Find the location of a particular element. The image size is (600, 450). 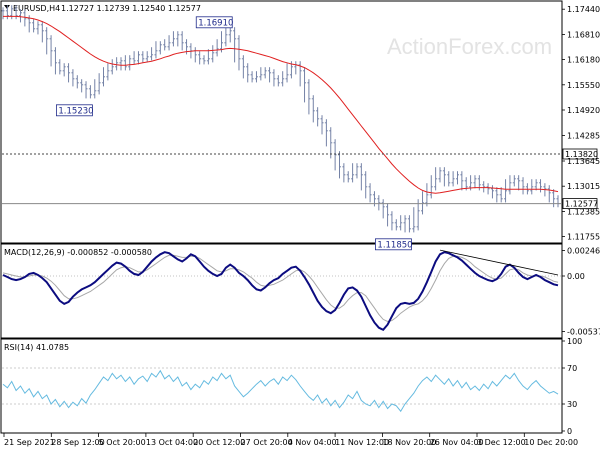

rsi-y-tick-label: 70 is located at coordinates (572, 368).